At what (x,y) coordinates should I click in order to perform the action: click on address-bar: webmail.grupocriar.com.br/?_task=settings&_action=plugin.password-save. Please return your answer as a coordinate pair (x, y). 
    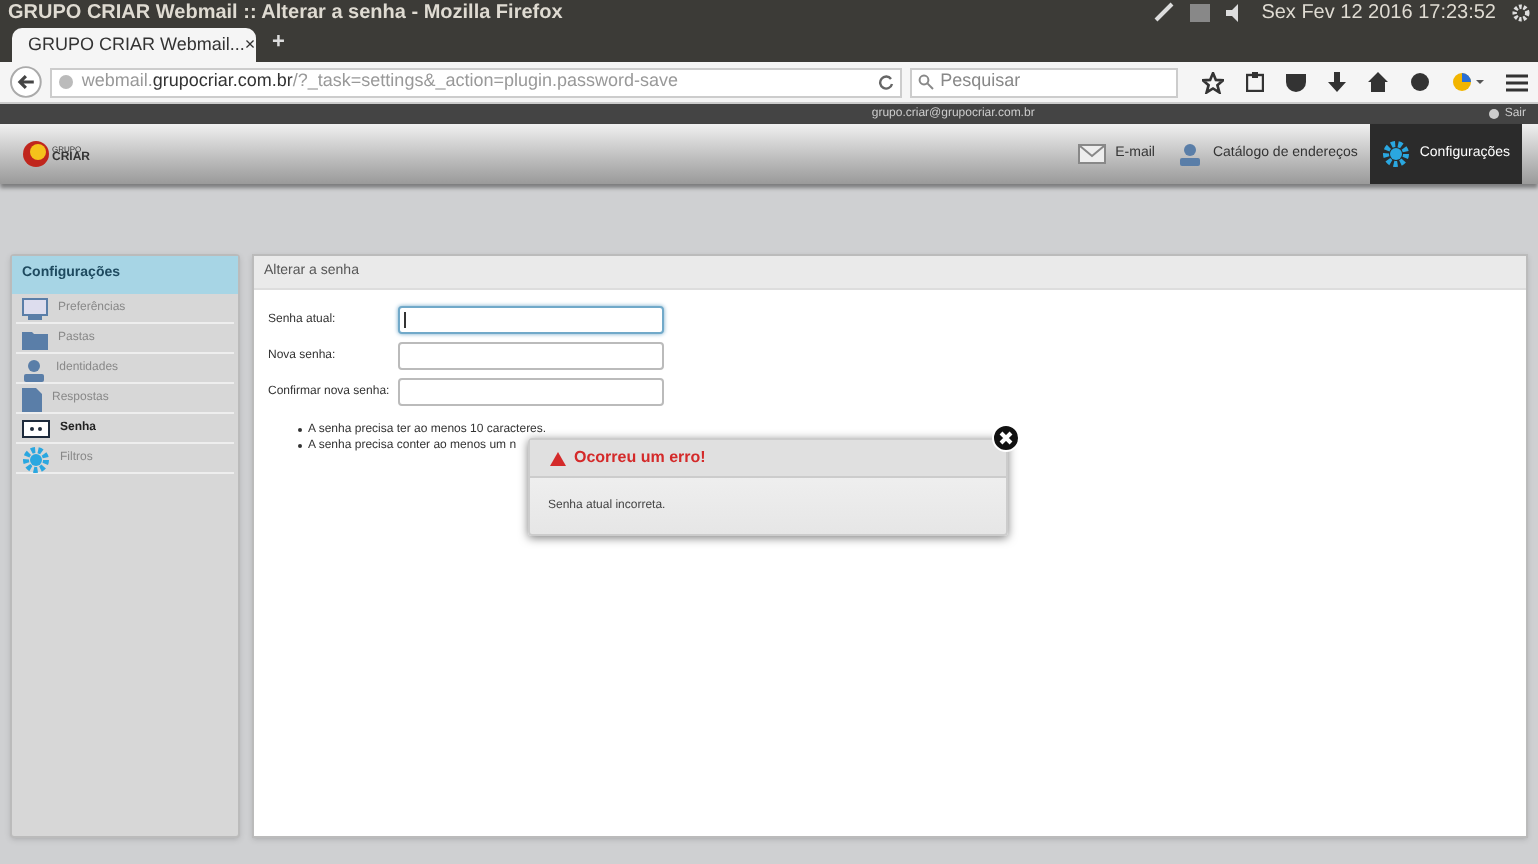
    Looking at the image, I should click on (476, 82).